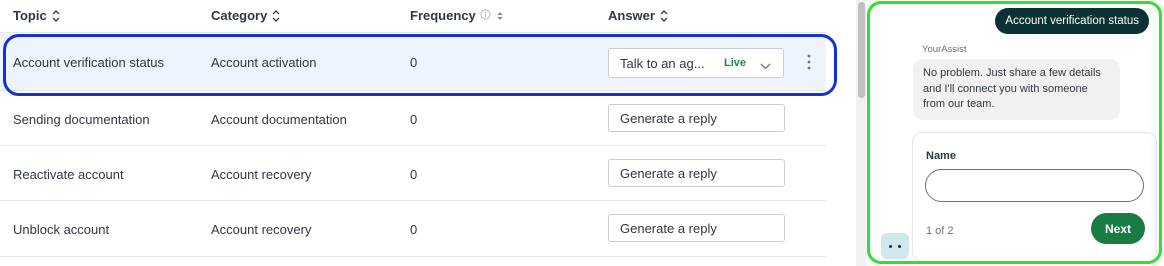  What do you see at coordinates (246, 15) in the screenshot?
I see `column-header-category: Category` at bounding box center [246, 15].